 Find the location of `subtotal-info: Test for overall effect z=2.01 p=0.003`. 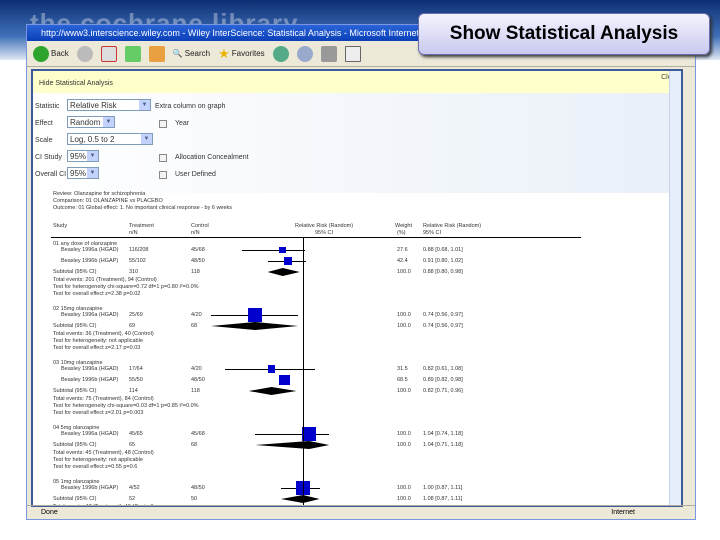

subtotal-info: Test for overall effect z=2.01 p=0.003 is located at coordinates (98, 413).